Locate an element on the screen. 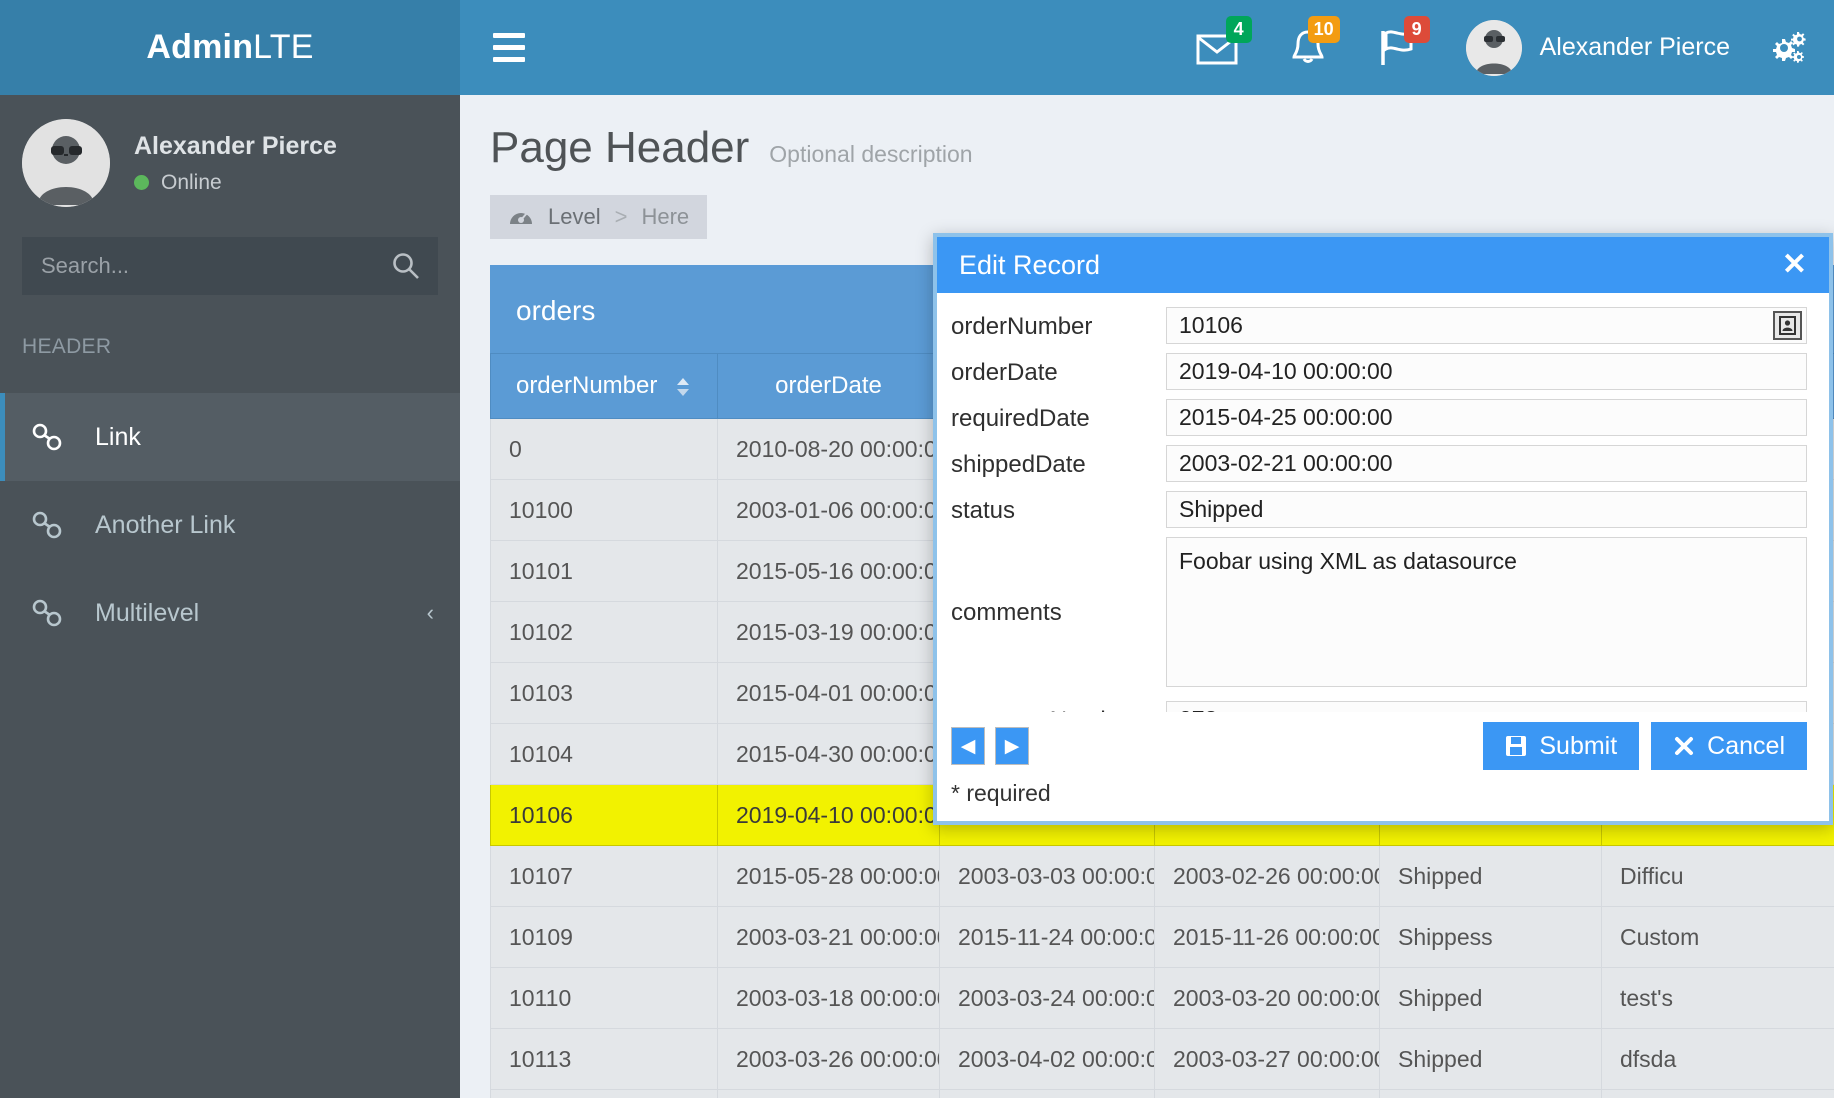  sidebar-item-label: Multilevel is located at coordinates (147, 612).